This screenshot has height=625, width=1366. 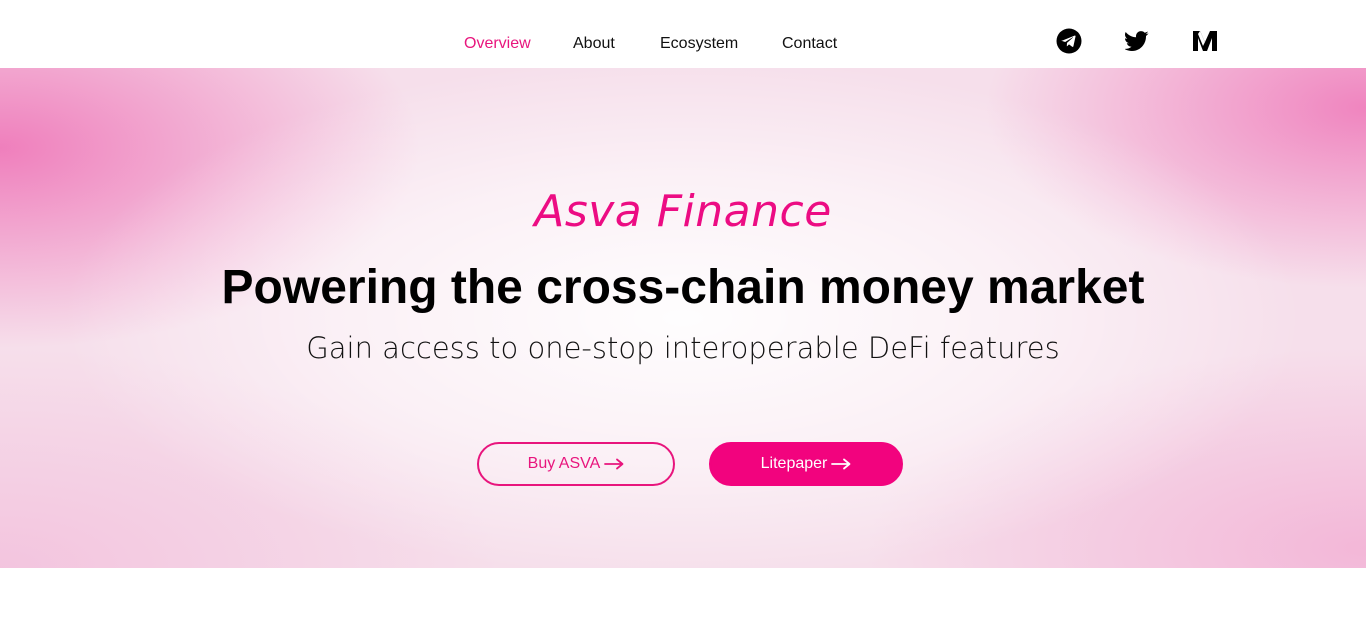 What do you see at coordinates (1069, 41) in the screenshot?
I see `telegram-icon` at bounding box center [1069, 41].